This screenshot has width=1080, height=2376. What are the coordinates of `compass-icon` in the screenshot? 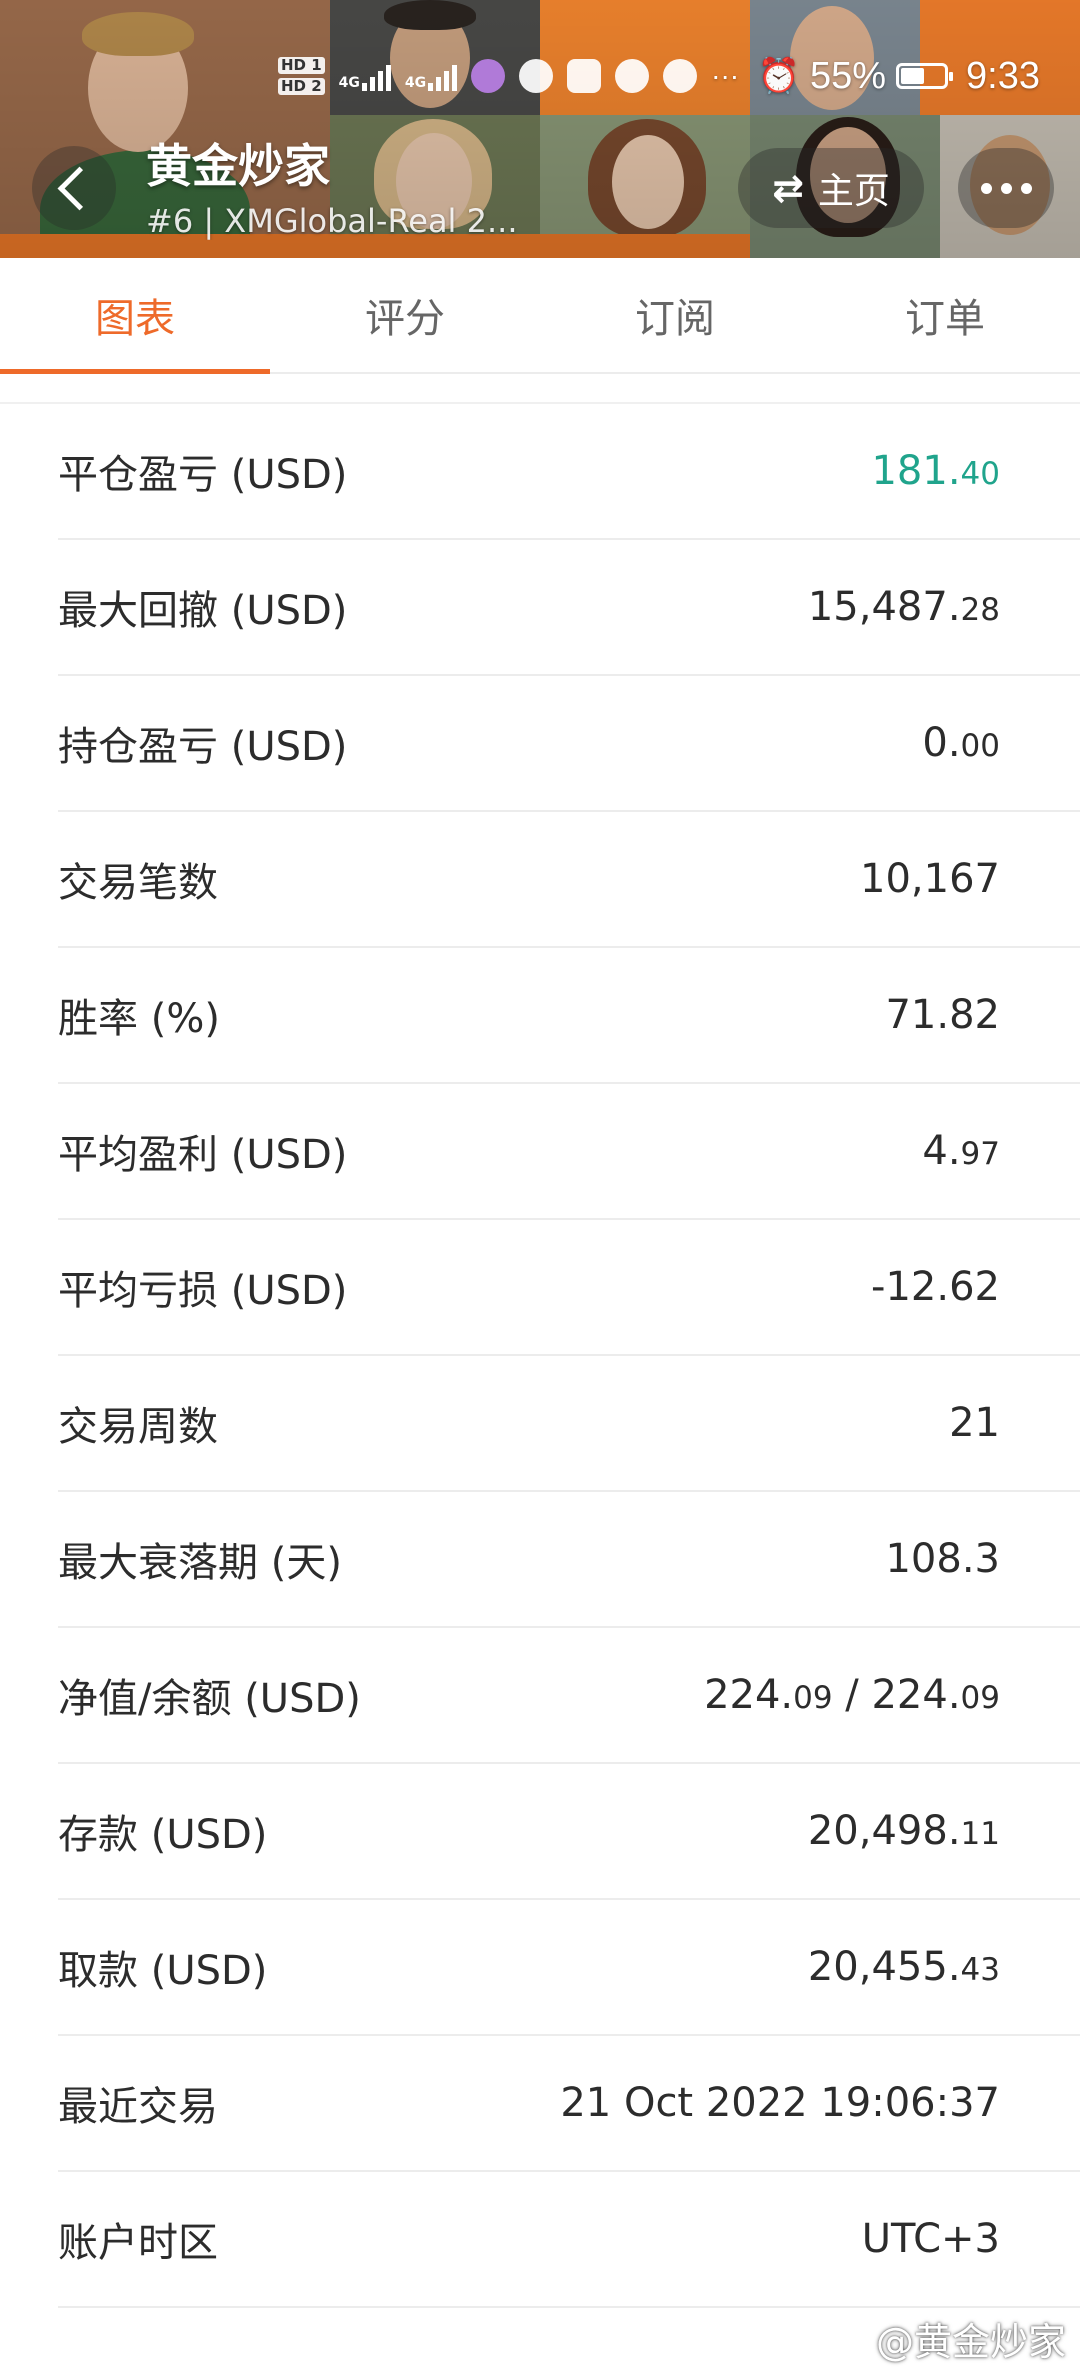 It's located at (632, 76).